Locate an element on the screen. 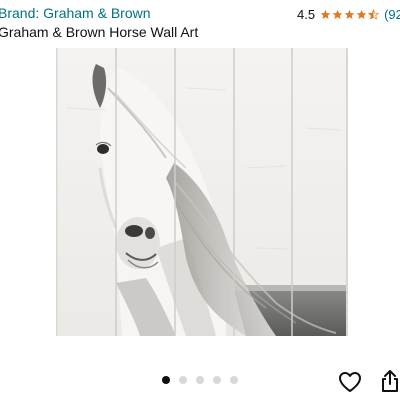 This screenshot has height=400, width=400. star-half-icon is located at coordinates (374, 14).